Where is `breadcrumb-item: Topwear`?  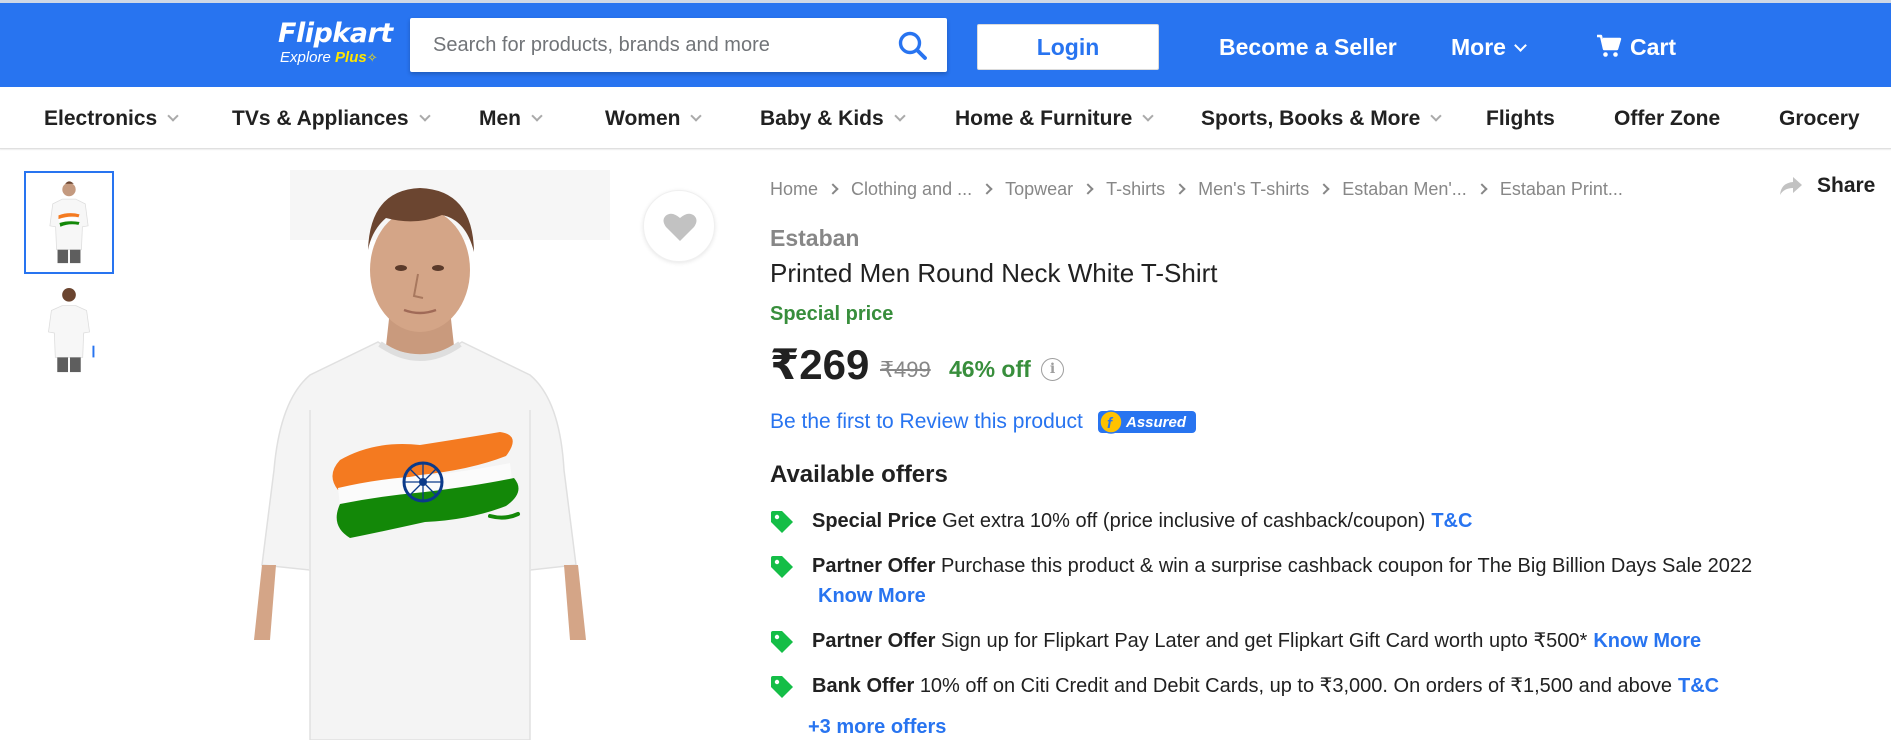 breadcrumb-item: Topwear is located at coordinates (1039, 189).